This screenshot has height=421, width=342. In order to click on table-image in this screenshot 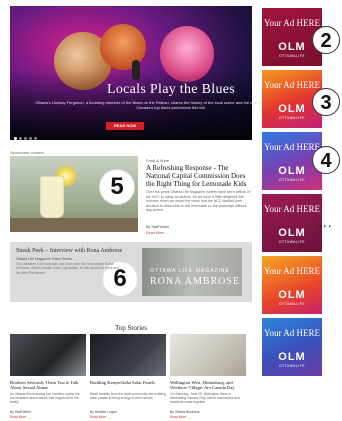, I will do `click(74, 225)`.